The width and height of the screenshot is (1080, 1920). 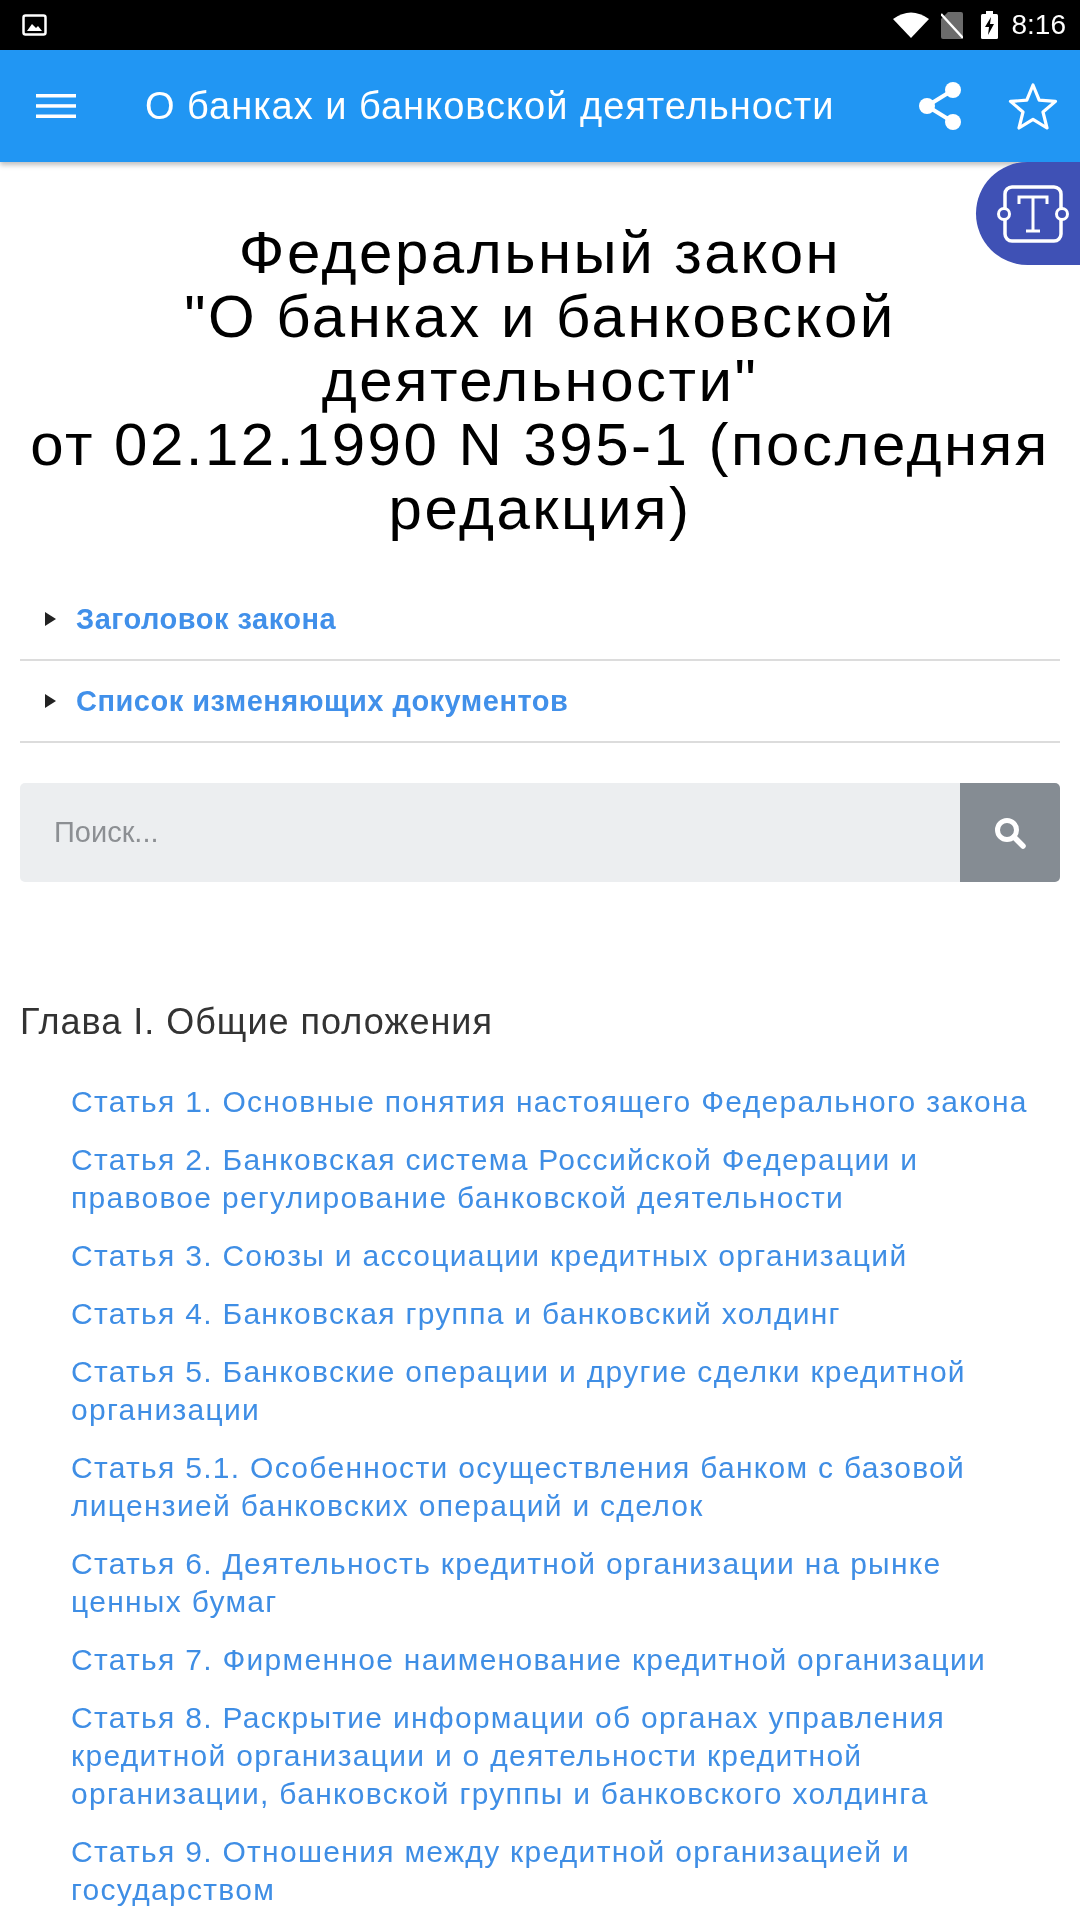 I want to click on search-icon, so click(x=1010, y=832).